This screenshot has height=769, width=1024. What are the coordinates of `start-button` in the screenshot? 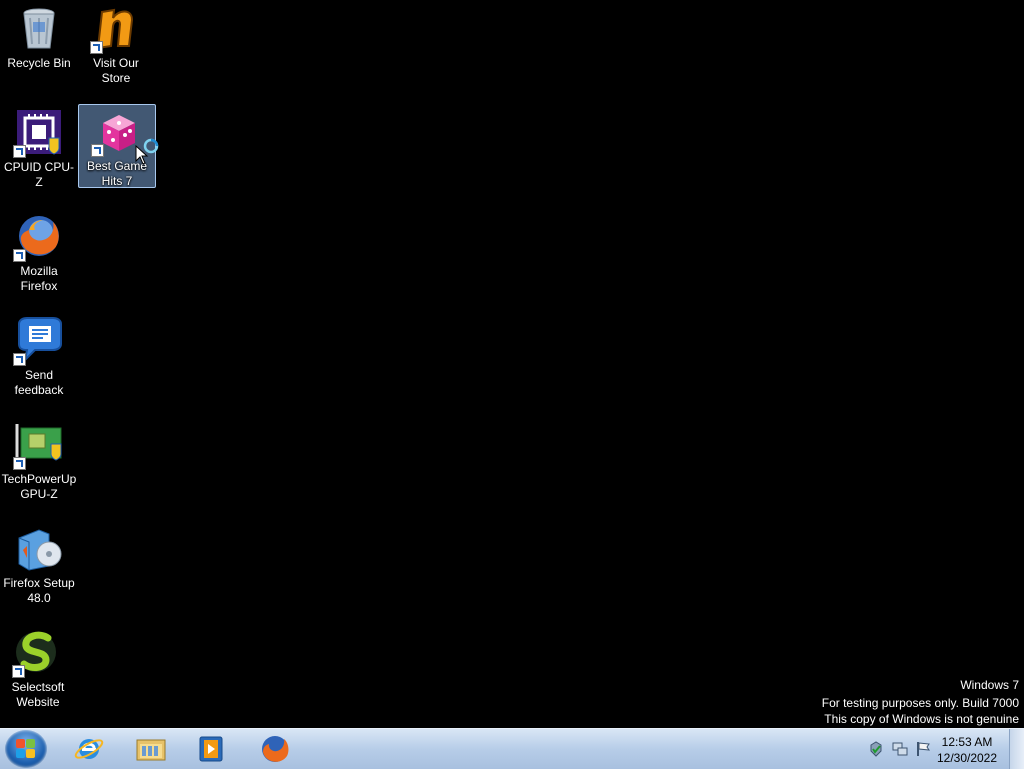 It's located at (26, 749).